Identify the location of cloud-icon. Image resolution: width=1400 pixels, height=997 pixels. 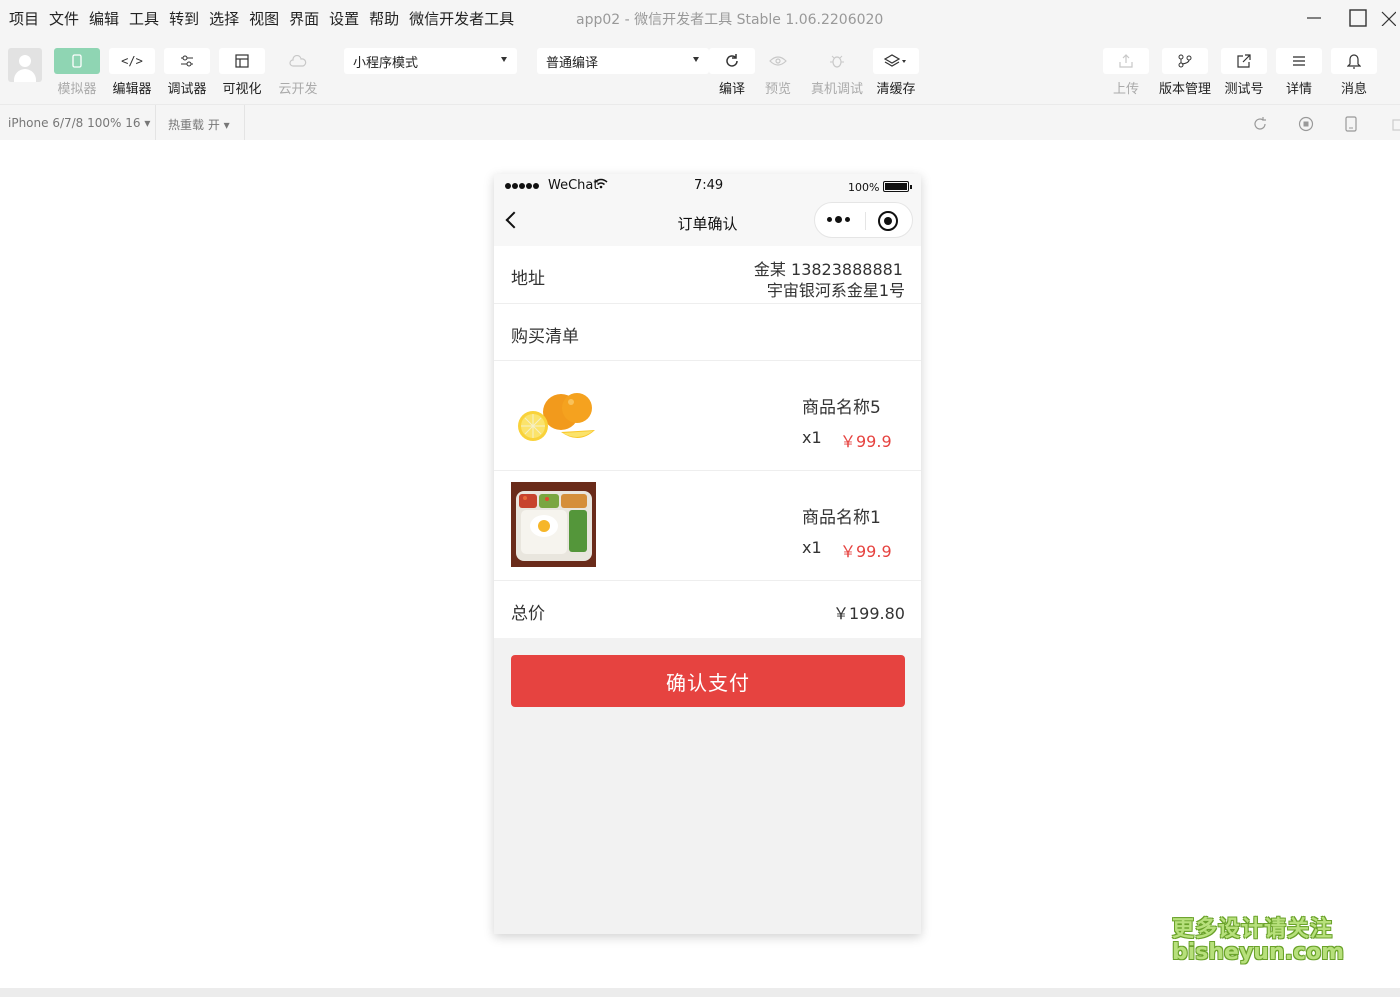
(298, 61).